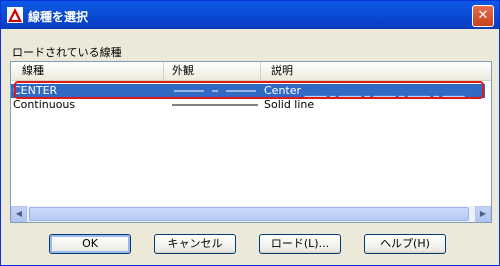 Image resolution: width=500 pixels, height=266 pixels. Describe the element at coordinates (67, 52) in the screenshot. I see `loaded-linetypes-label: ロードされている線種` at that location.